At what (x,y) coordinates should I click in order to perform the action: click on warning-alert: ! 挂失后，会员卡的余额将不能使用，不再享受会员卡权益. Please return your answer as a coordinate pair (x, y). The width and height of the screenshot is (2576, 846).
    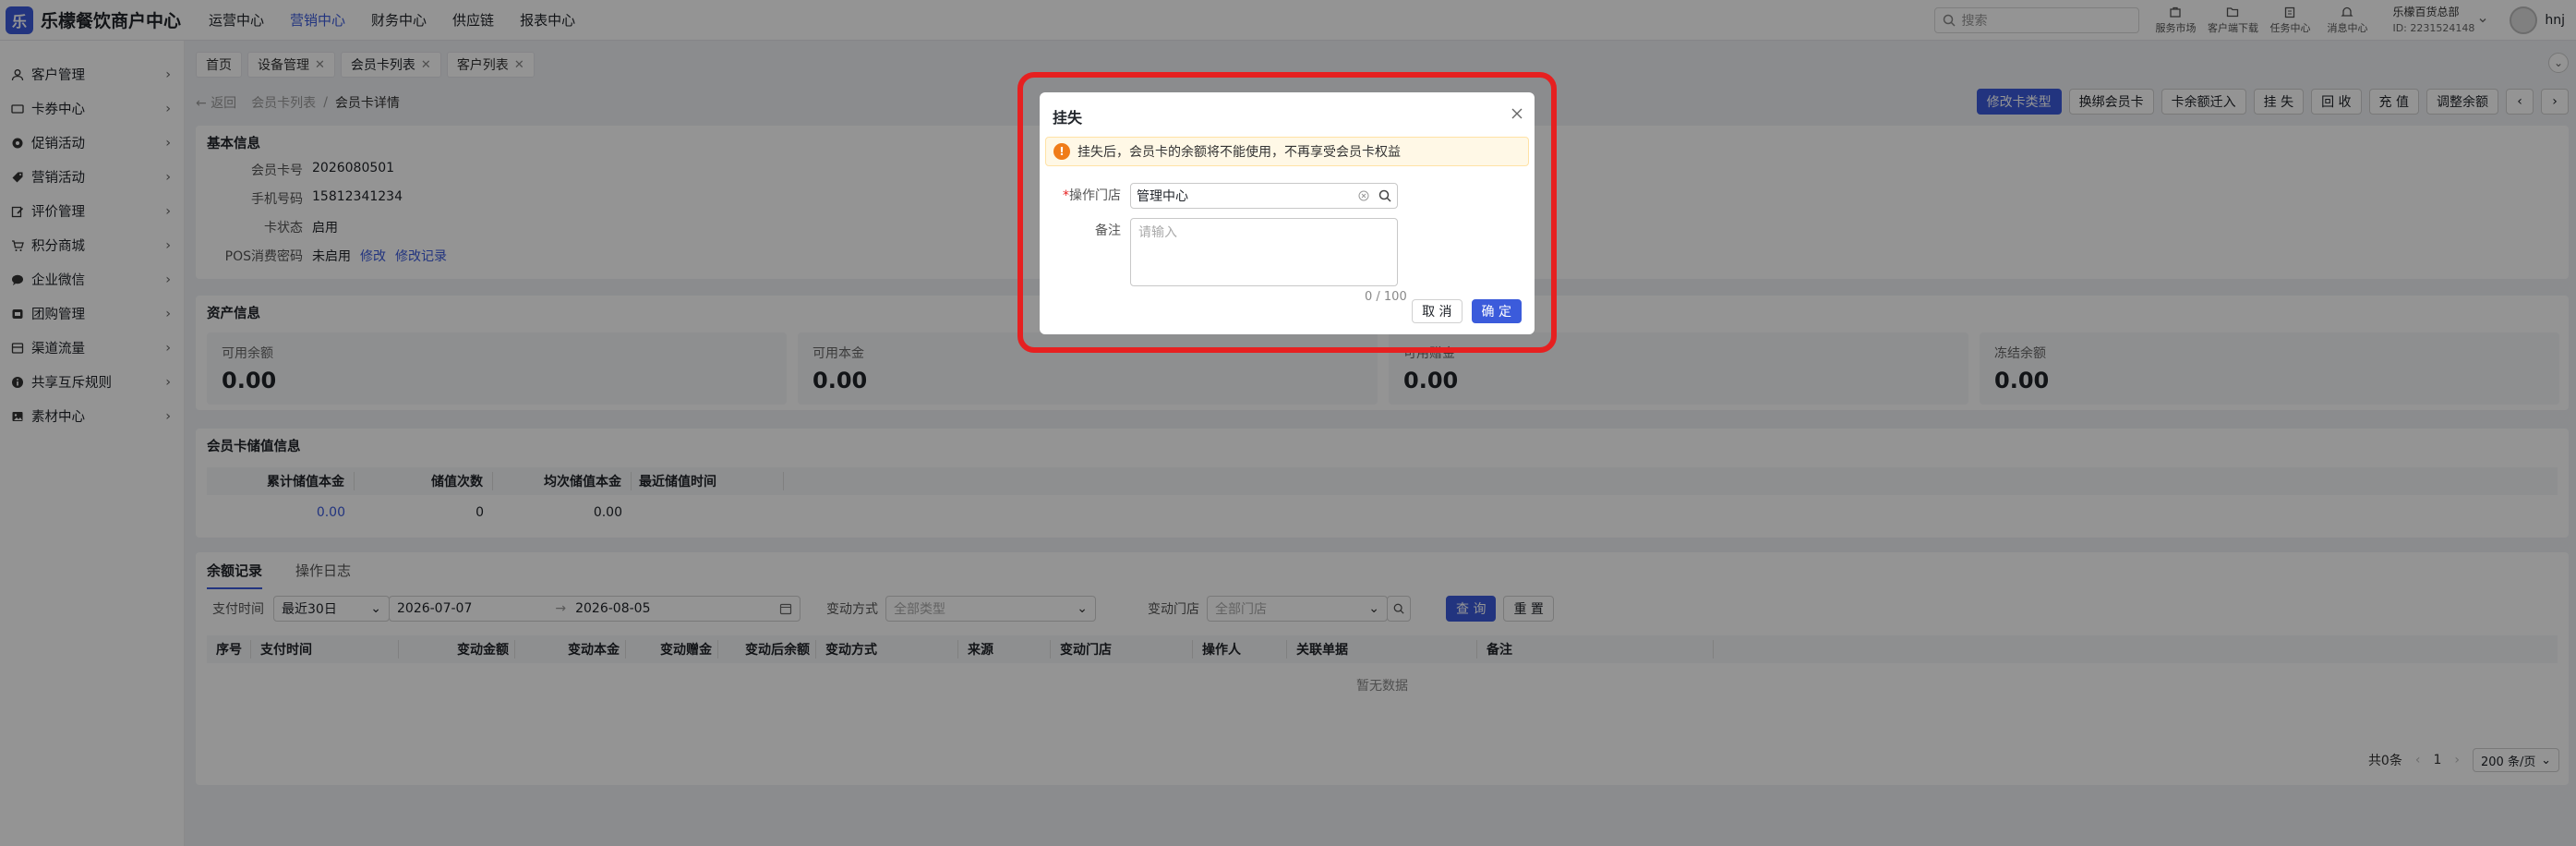
    Looking at the image, I should click on (1287, 151).